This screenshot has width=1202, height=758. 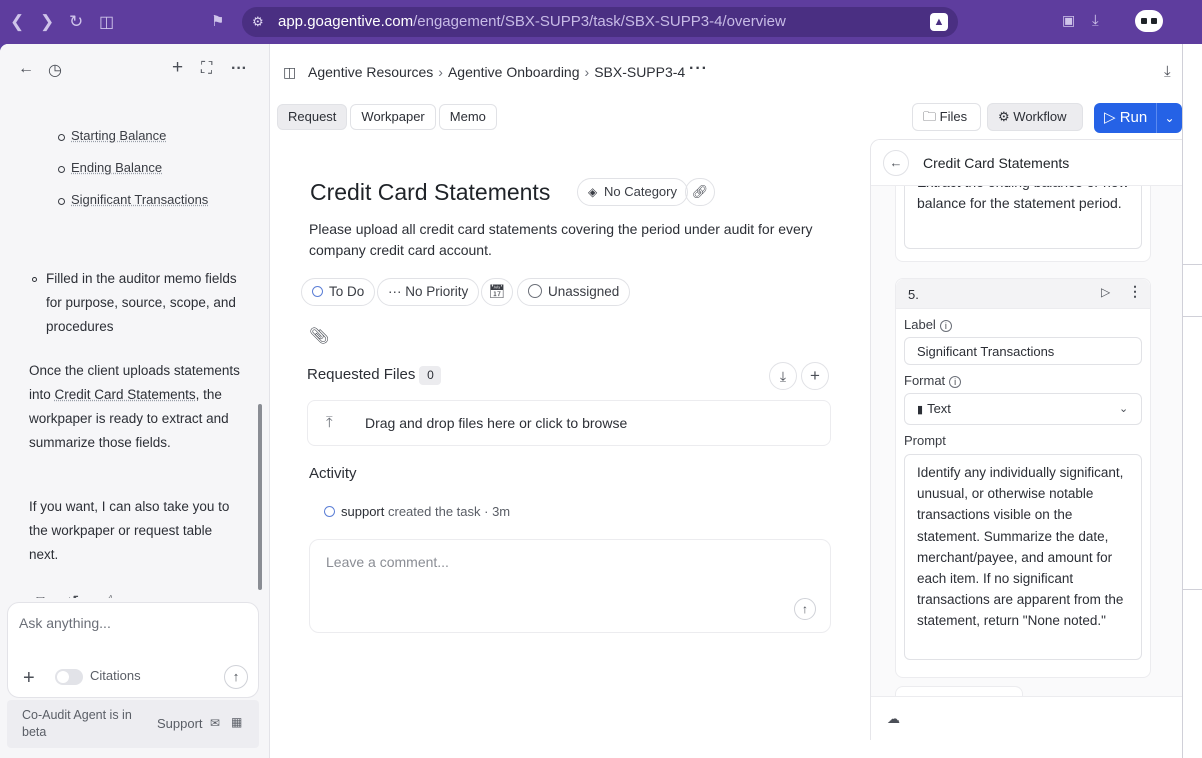 What do you see at coordinates (1095, 20) in the screenshot?
I see `downloads-icon: ⤓` at bounding box center [1095, 20].